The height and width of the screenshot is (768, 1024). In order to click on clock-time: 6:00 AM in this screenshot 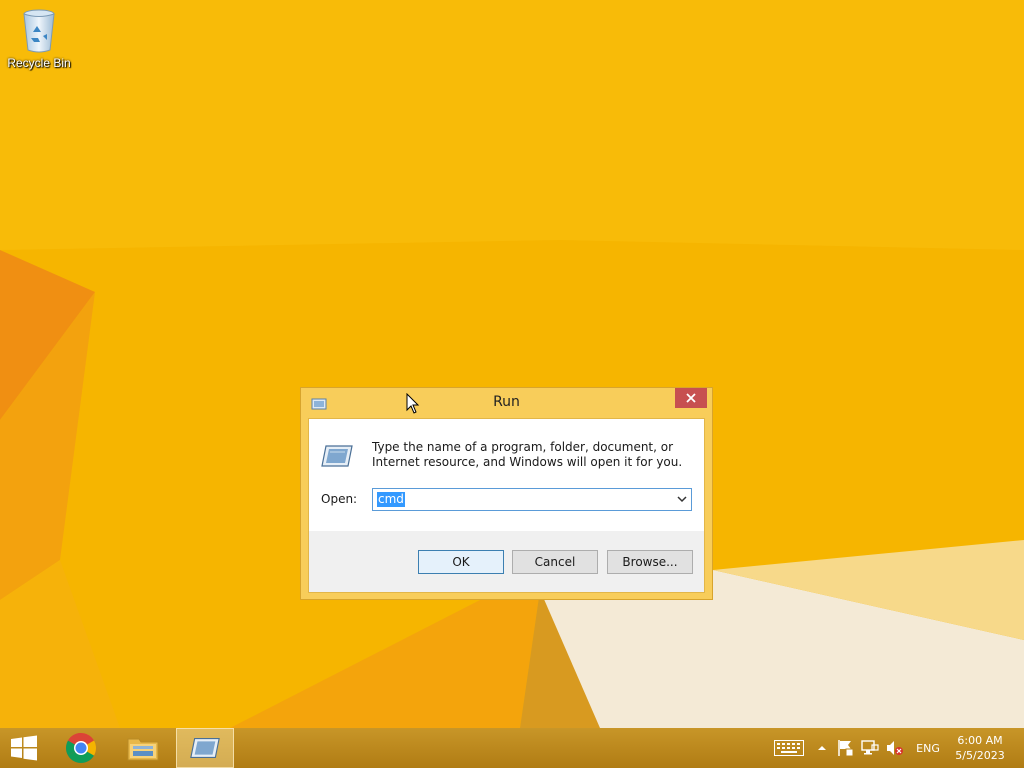, I will do `click(980, 740)`.